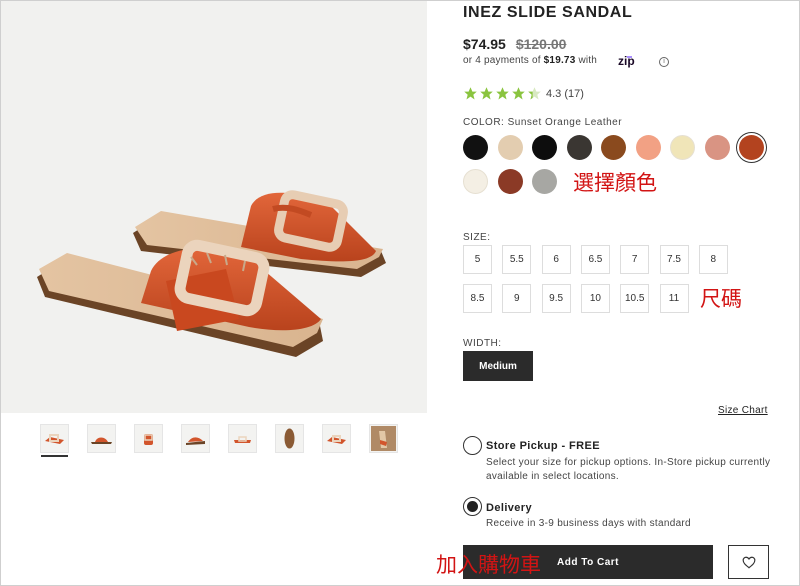  Describe the element at coordinates (482, 343) in the screenshot. I see `width-label: WIDTH:` at that location.